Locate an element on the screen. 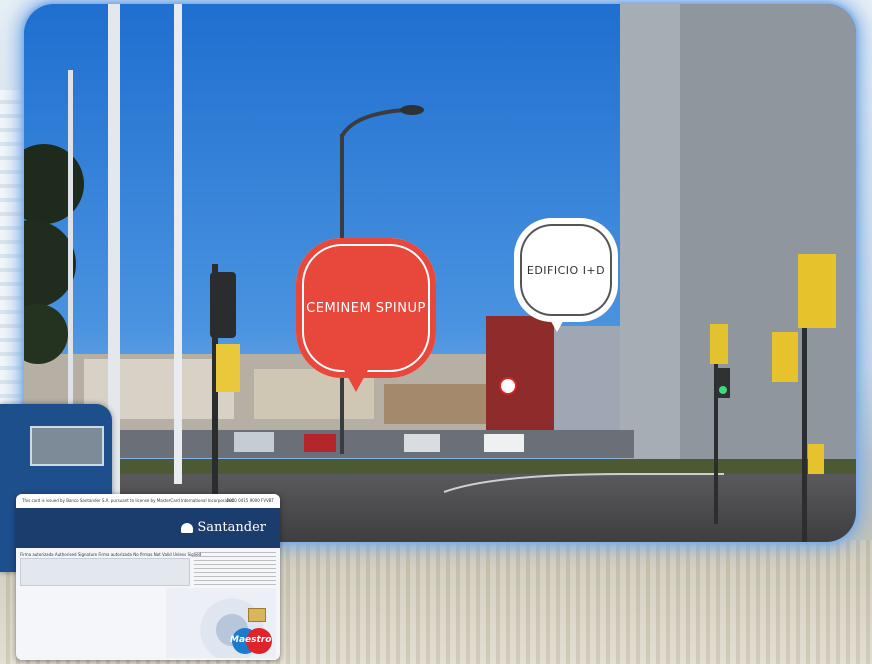 The width and height of the screenshot is (872, 664). photo-thumbnail is located at coordinates (67, 446).